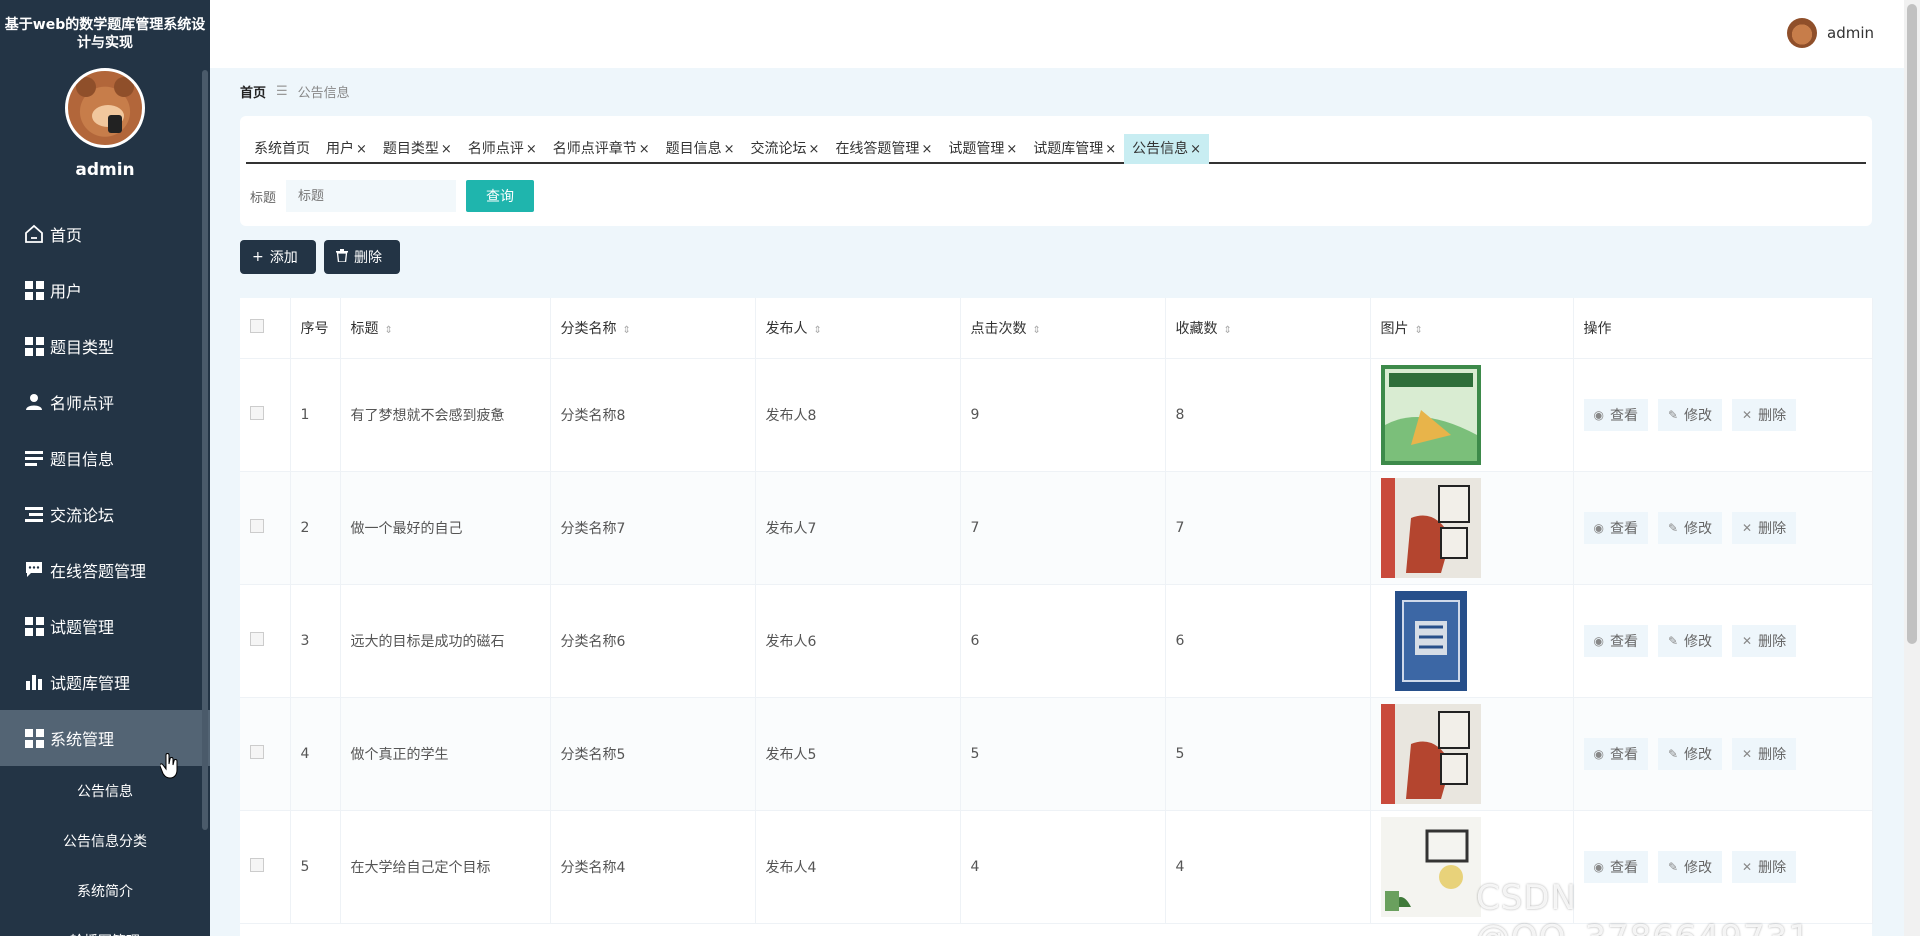  I want to click on search-input, so click(371, 196).